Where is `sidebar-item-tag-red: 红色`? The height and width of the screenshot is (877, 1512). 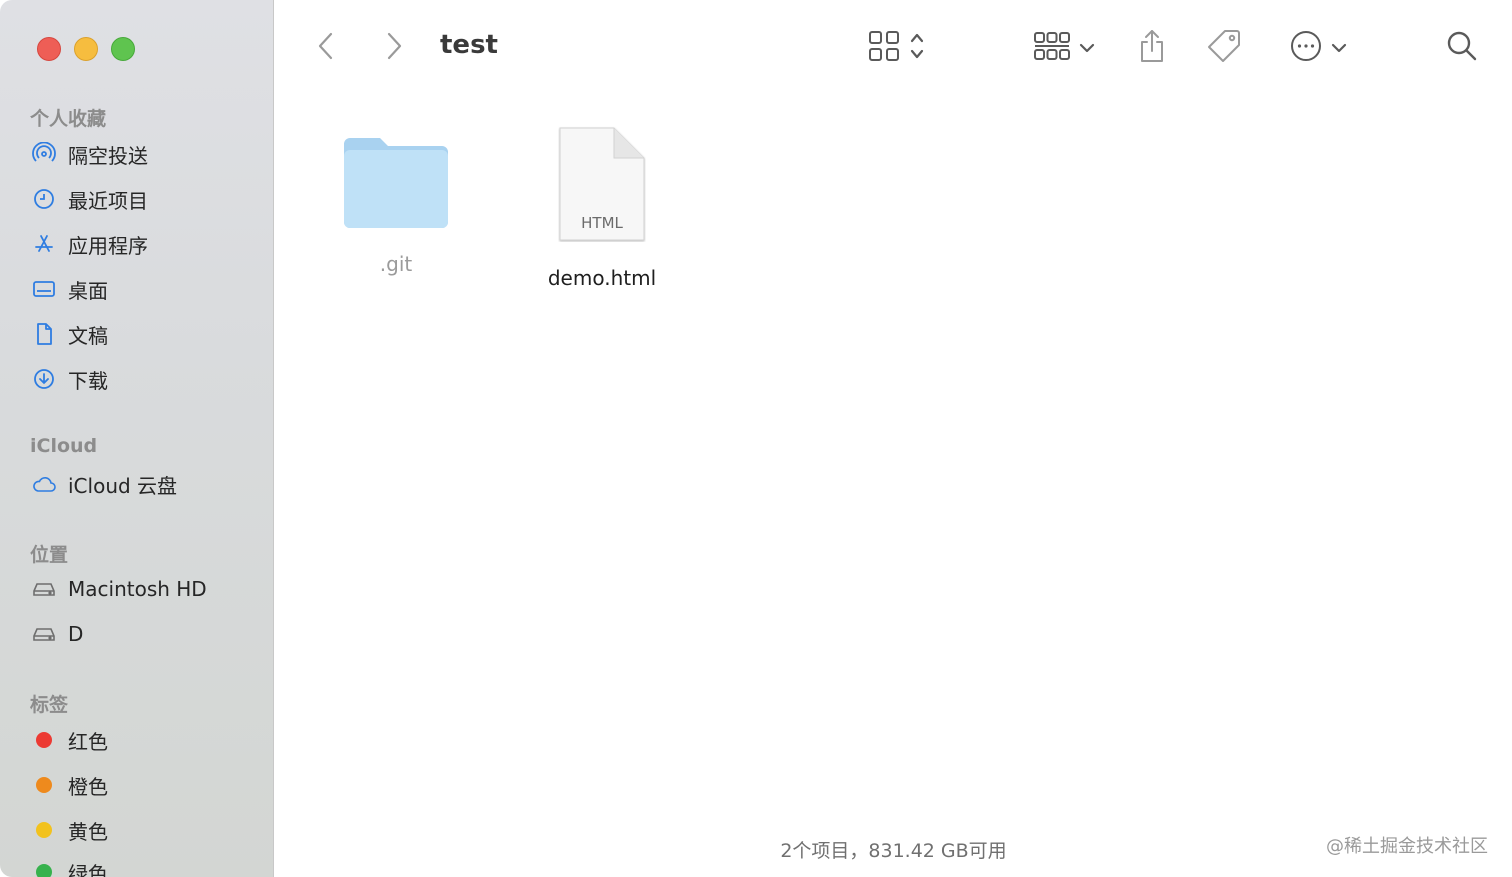 sidebar-item-tag-red: 红色 is located at coordinates (69, 740).